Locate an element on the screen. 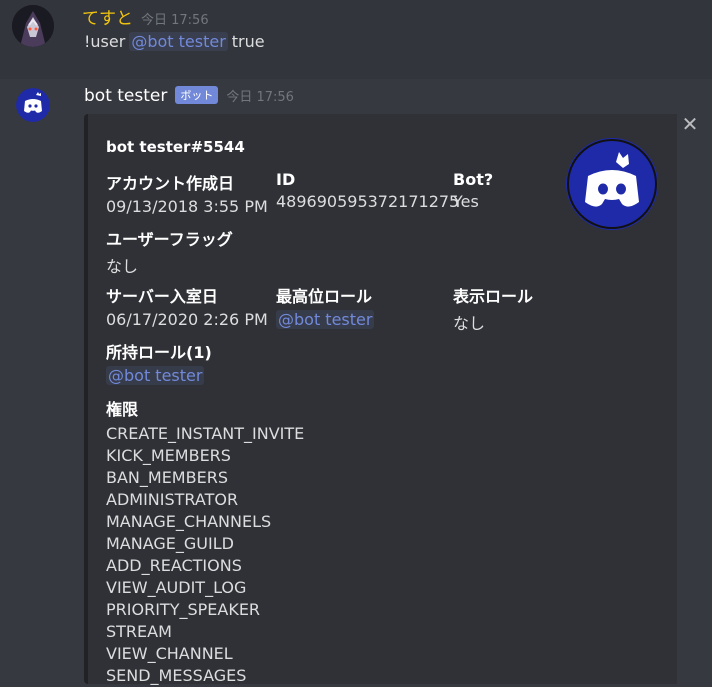 The width and height of the screenshot is (712, 687). field-value: Yes is located at coordinates (466, 201).